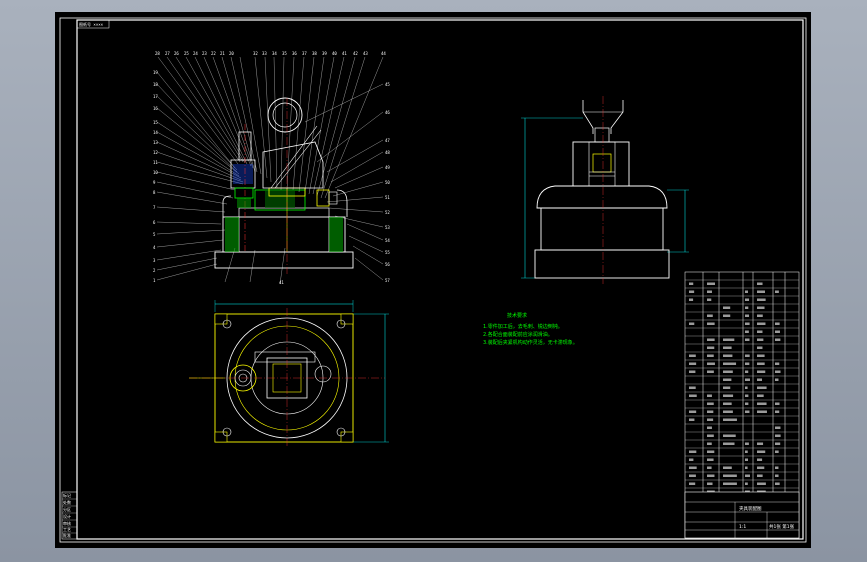  I want to click on svg-text: 4, so click(154, 247).